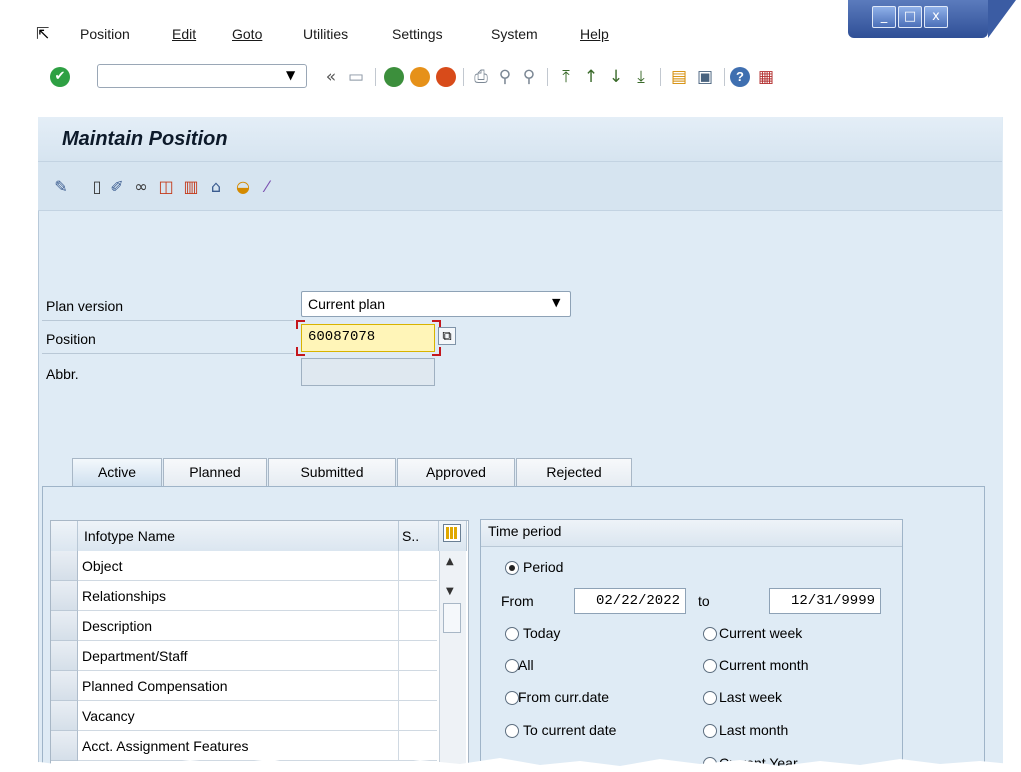 The image size is (1021, 772). I want to click on column-header-status: S.., so click(419, 536).